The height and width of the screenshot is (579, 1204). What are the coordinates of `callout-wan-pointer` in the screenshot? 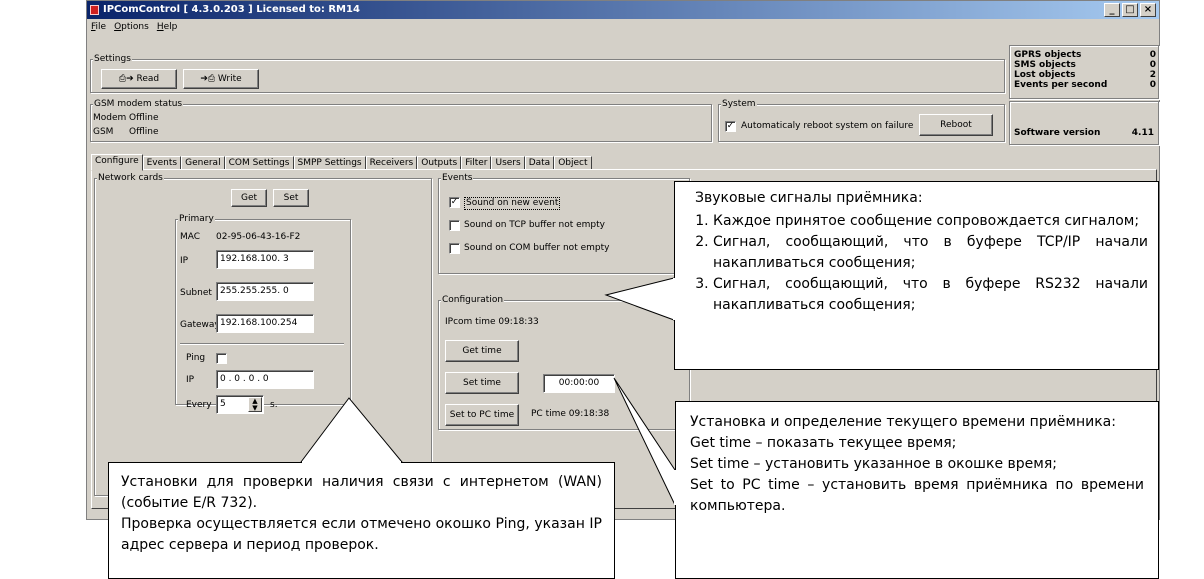 It's located at (352, 430).